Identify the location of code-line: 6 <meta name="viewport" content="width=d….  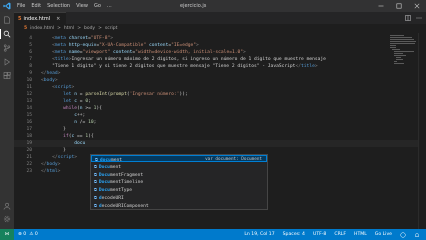
(216, 52).